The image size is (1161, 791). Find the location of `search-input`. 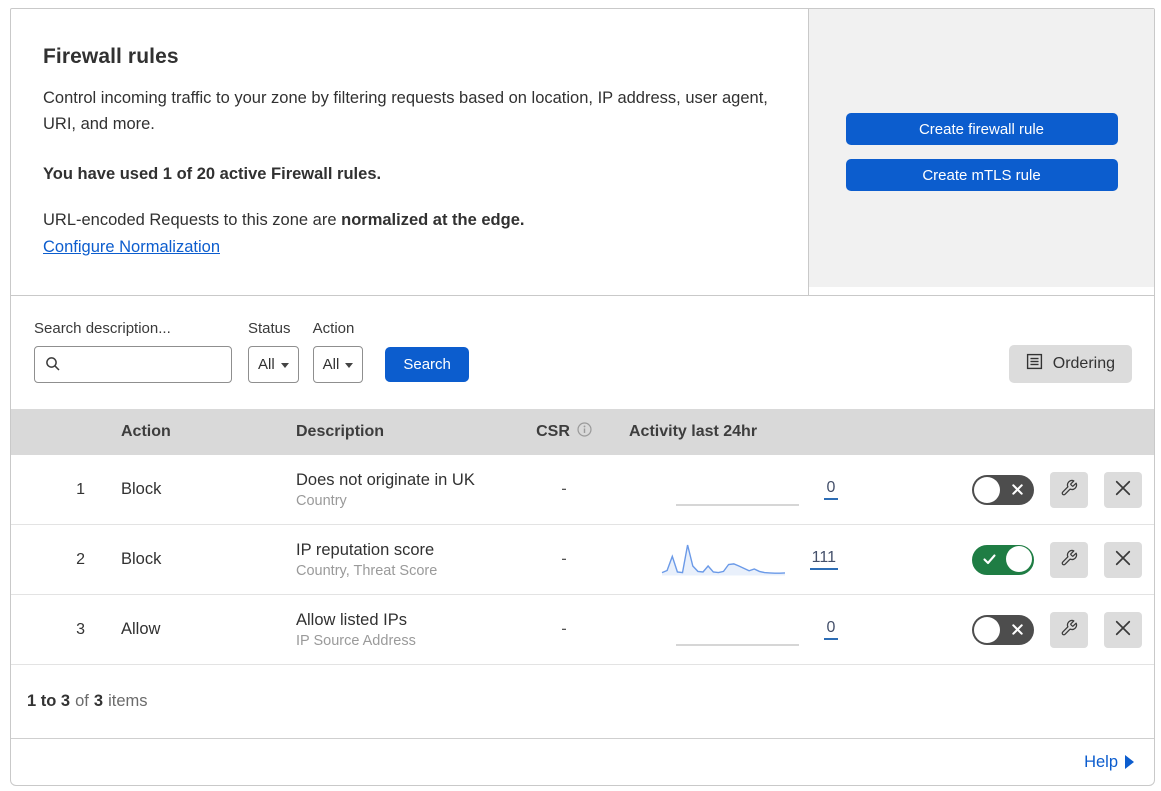

search-input is located at coordinates (133, 364).